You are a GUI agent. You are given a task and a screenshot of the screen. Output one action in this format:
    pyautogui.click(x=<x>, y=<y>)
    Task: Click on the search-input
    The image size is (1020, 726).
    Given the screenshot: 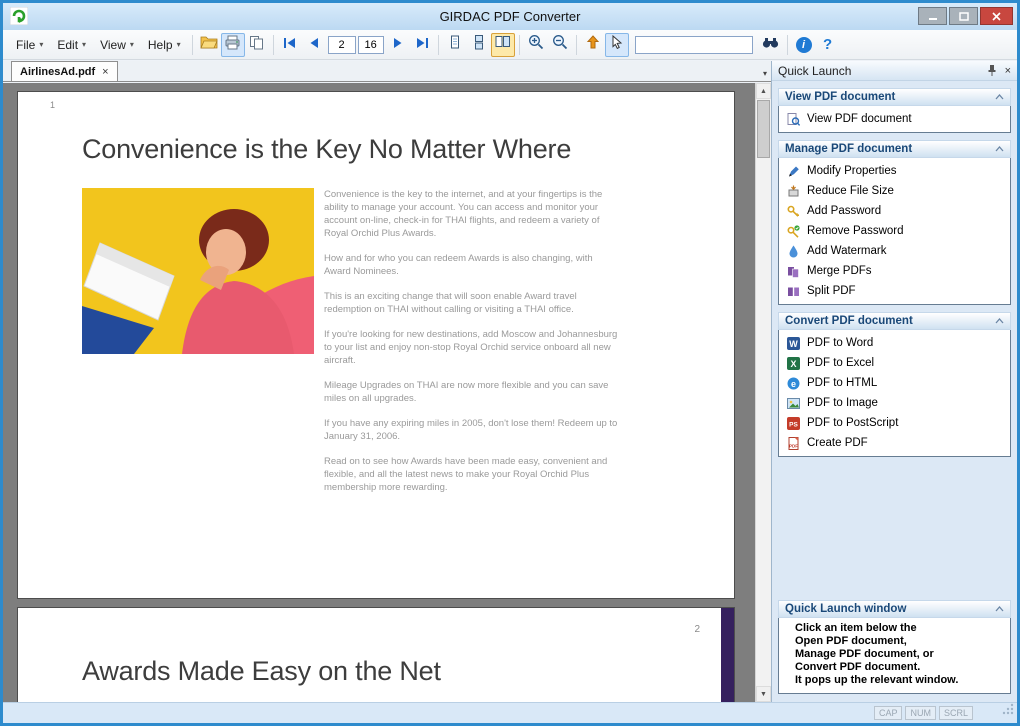 What is the action you would take?
    pyautogui.click(x=693, y=44)
    